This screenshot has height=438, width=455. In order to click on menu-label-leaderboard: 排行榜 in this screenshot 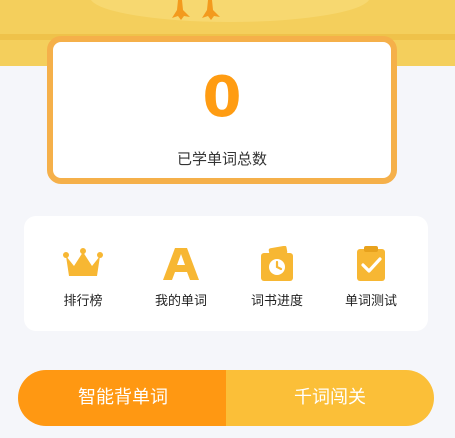, I will do `click(83, 301)`.